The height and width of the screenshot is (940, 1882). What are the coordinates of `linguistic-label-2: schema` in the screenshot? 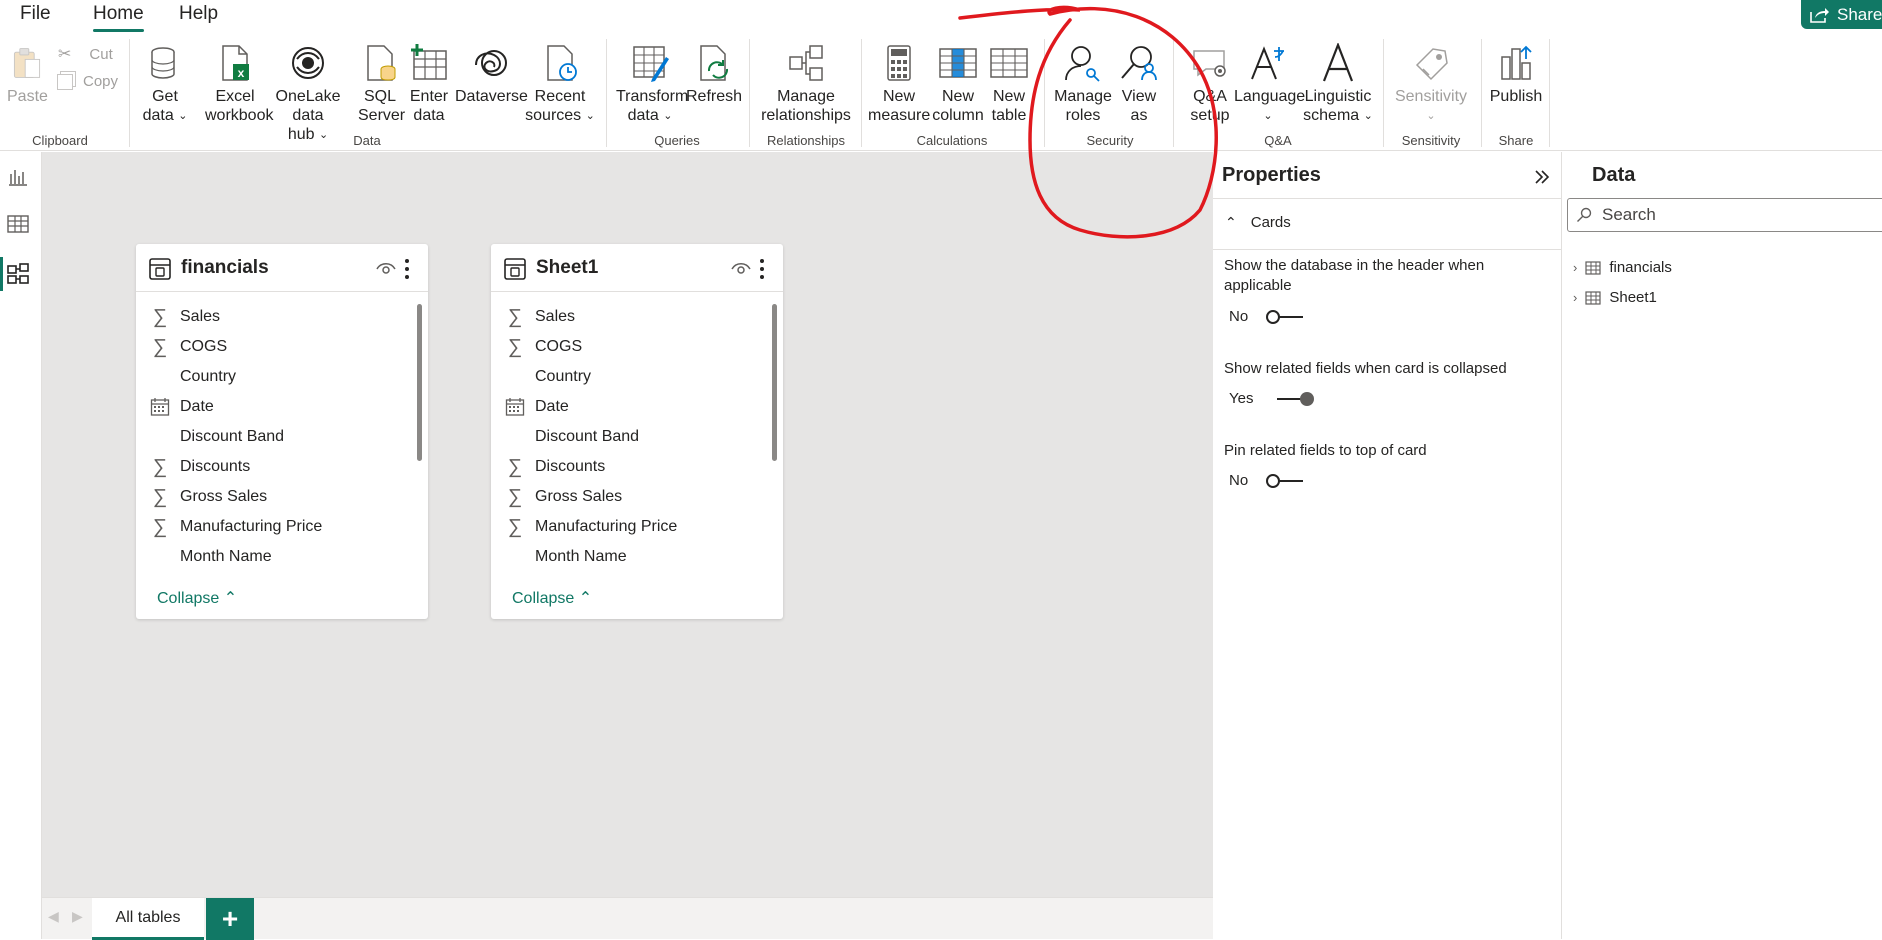 It's located at (1331, 115).